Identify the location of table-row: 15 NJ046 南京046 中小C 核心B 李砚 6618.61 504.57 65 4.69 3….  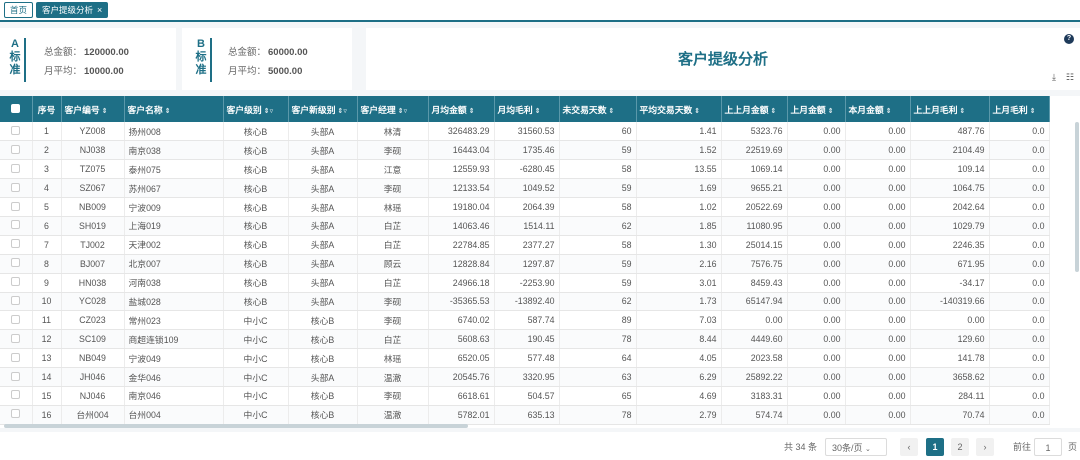
(525, 396).